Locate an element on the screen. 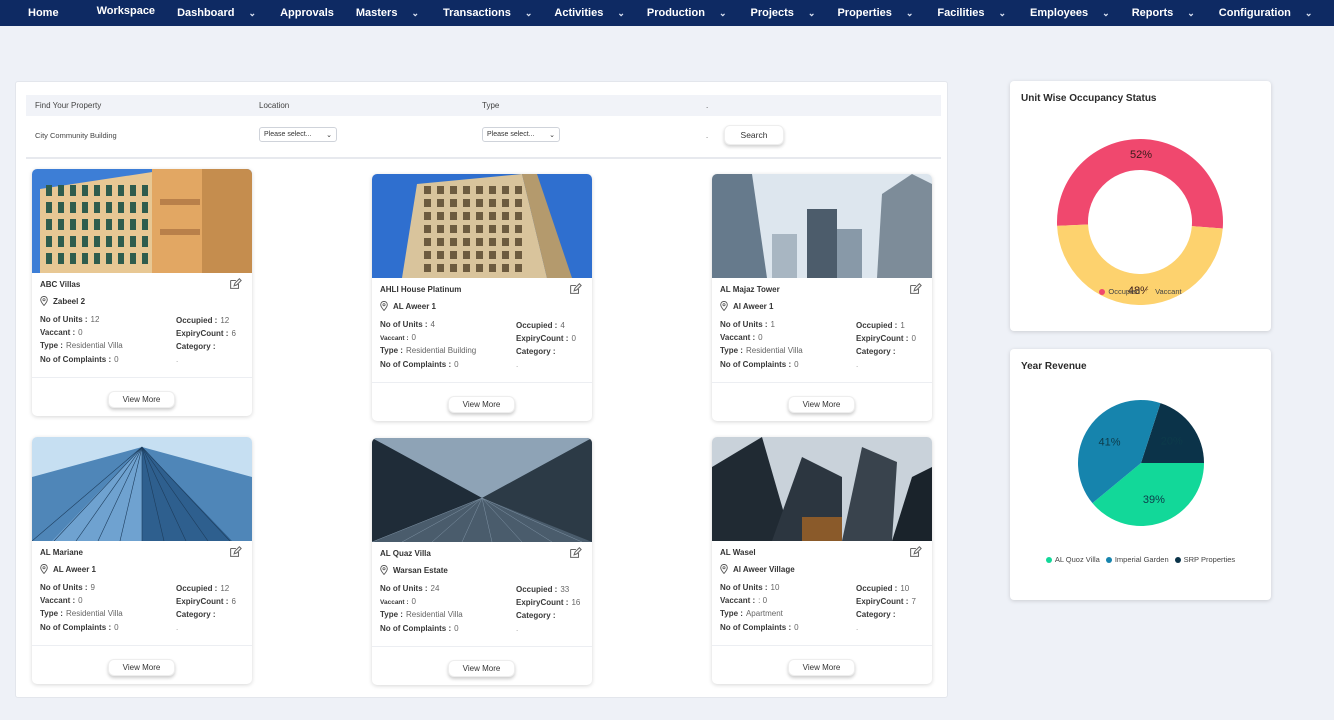 The width and height of the screenshot is (1334, 720). legend-item: SRP Properties is located at coordinates (1204, 559).